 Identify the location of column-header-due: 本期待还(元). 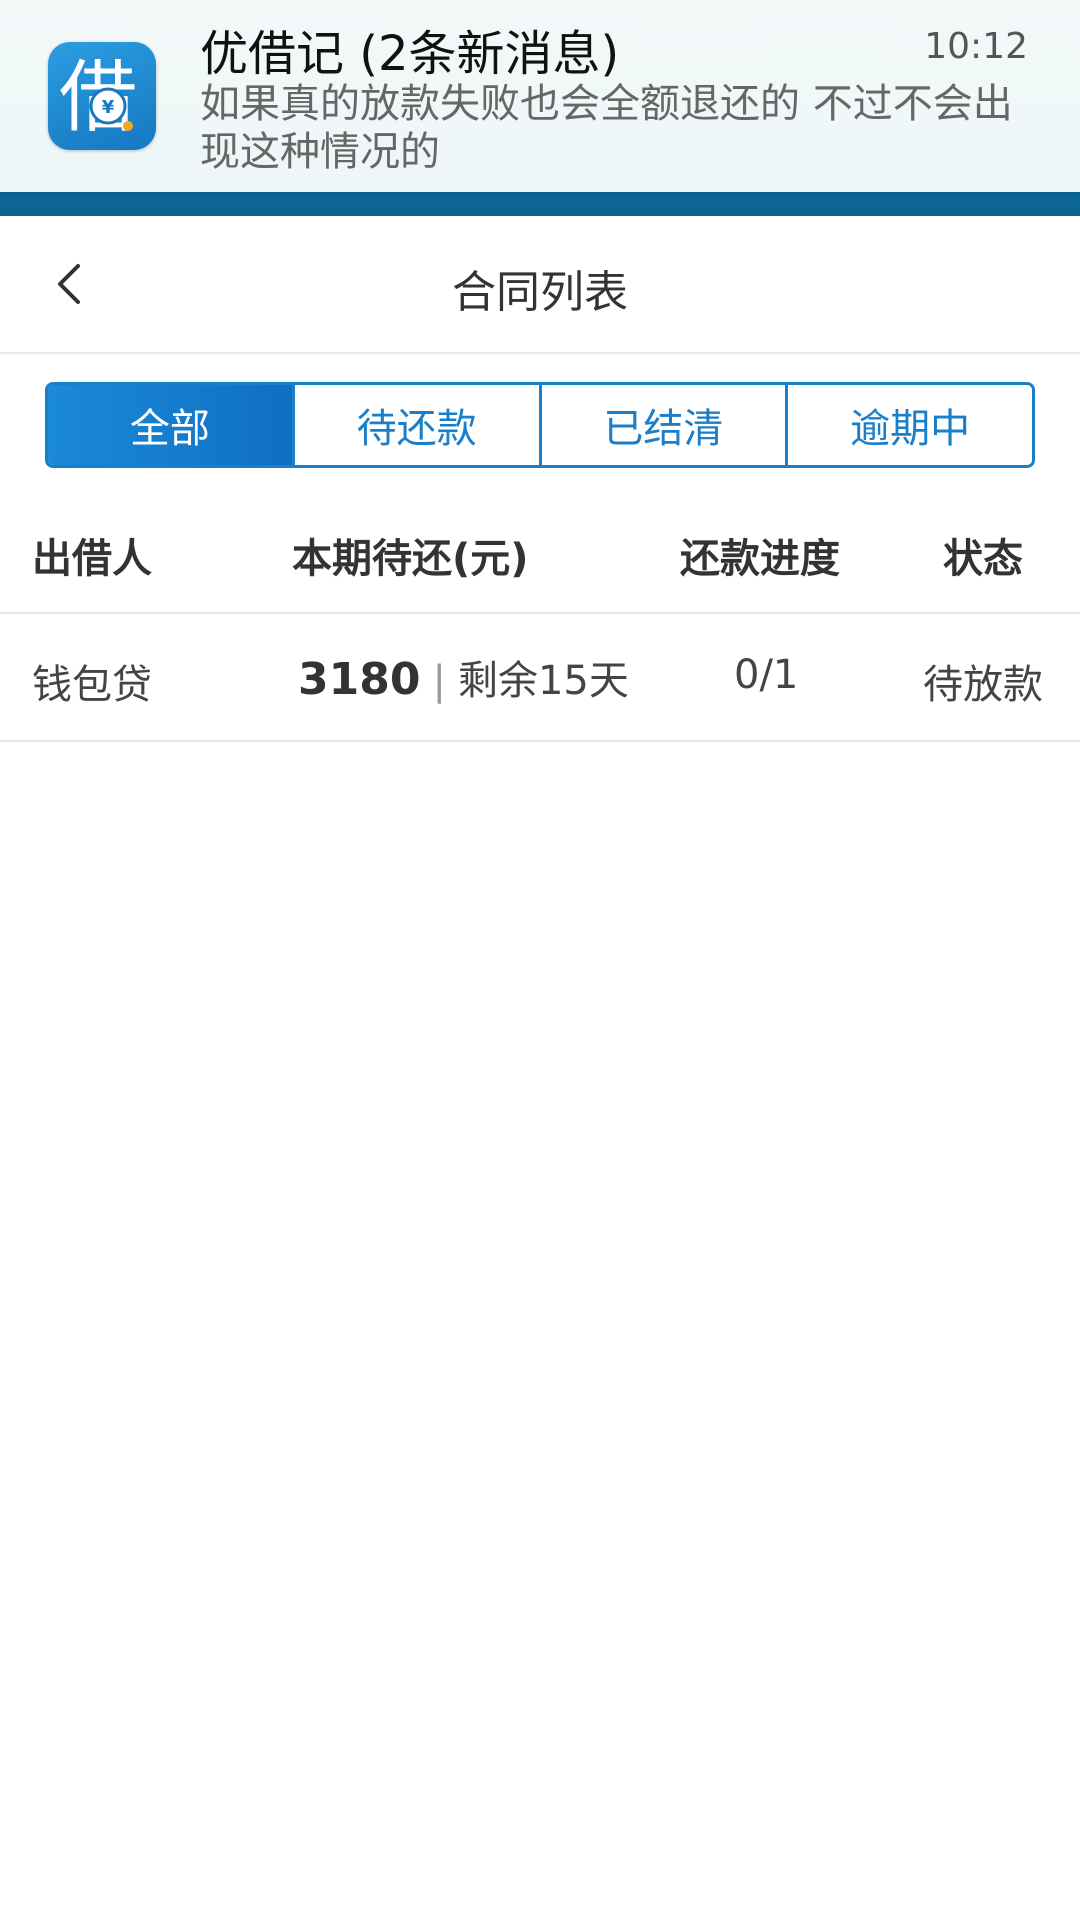
(410, 559).